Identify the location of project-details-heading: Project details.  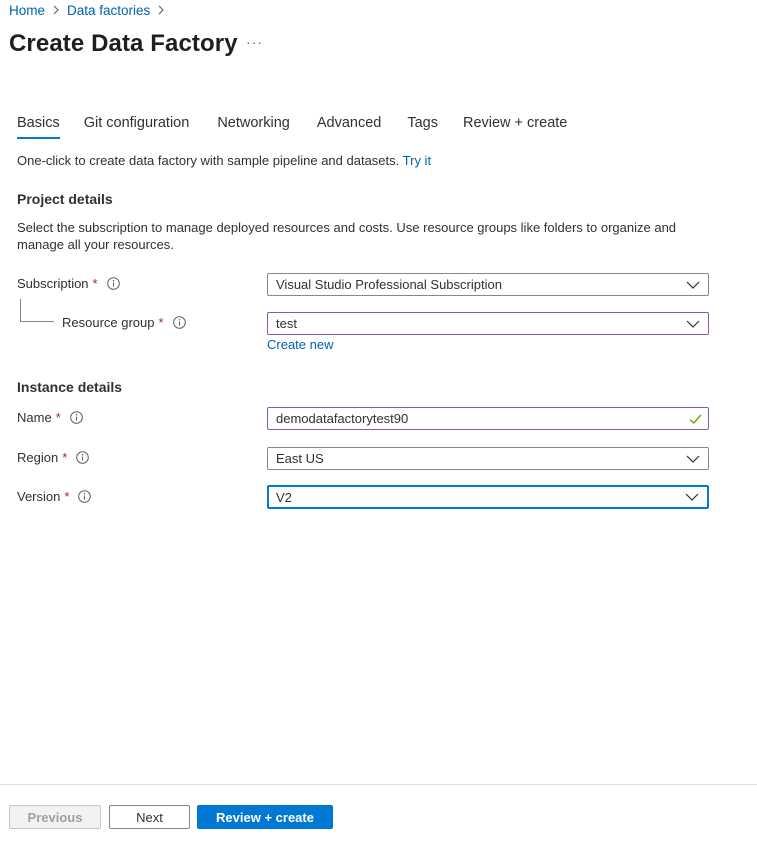
(65, 199).